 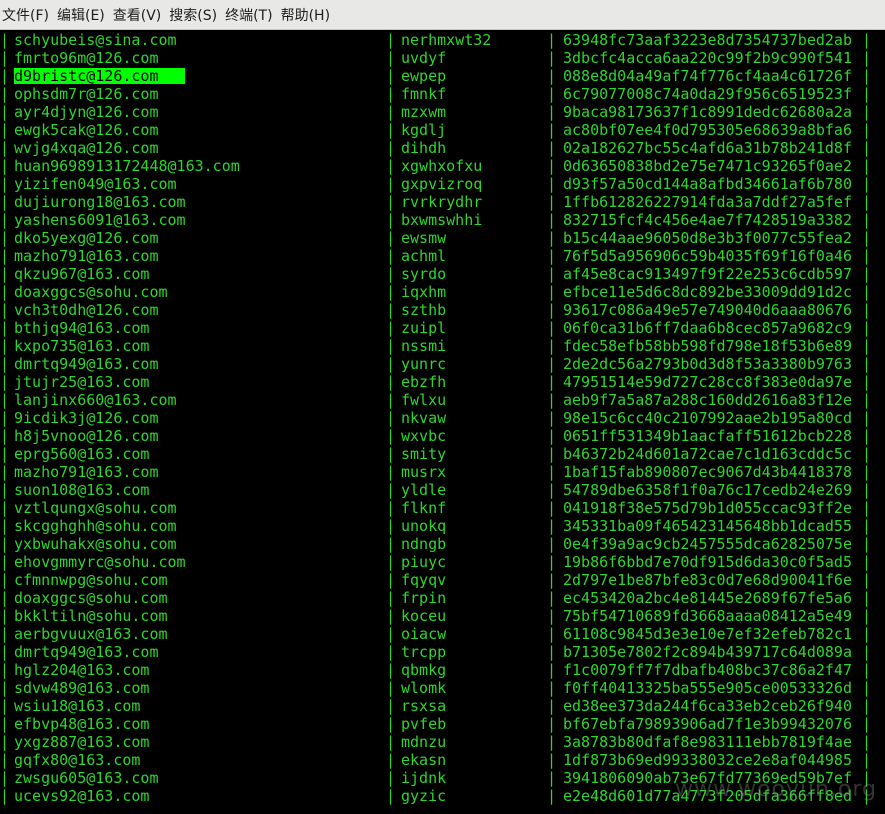 What do you see at coordinates (139, 15) in the screenshot?
I see `menu-item-2: 查看(V)` at bounding box center [139, 15].